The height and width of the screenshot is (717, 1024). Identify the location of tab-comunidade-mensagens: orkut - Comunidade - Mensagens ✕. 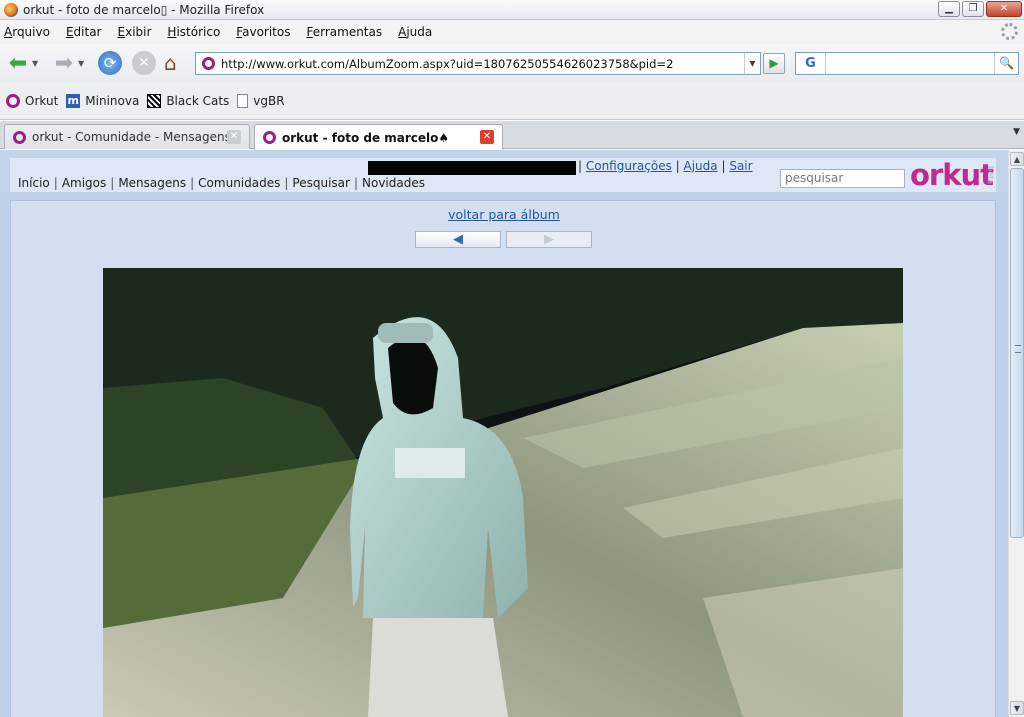
(127, 136).